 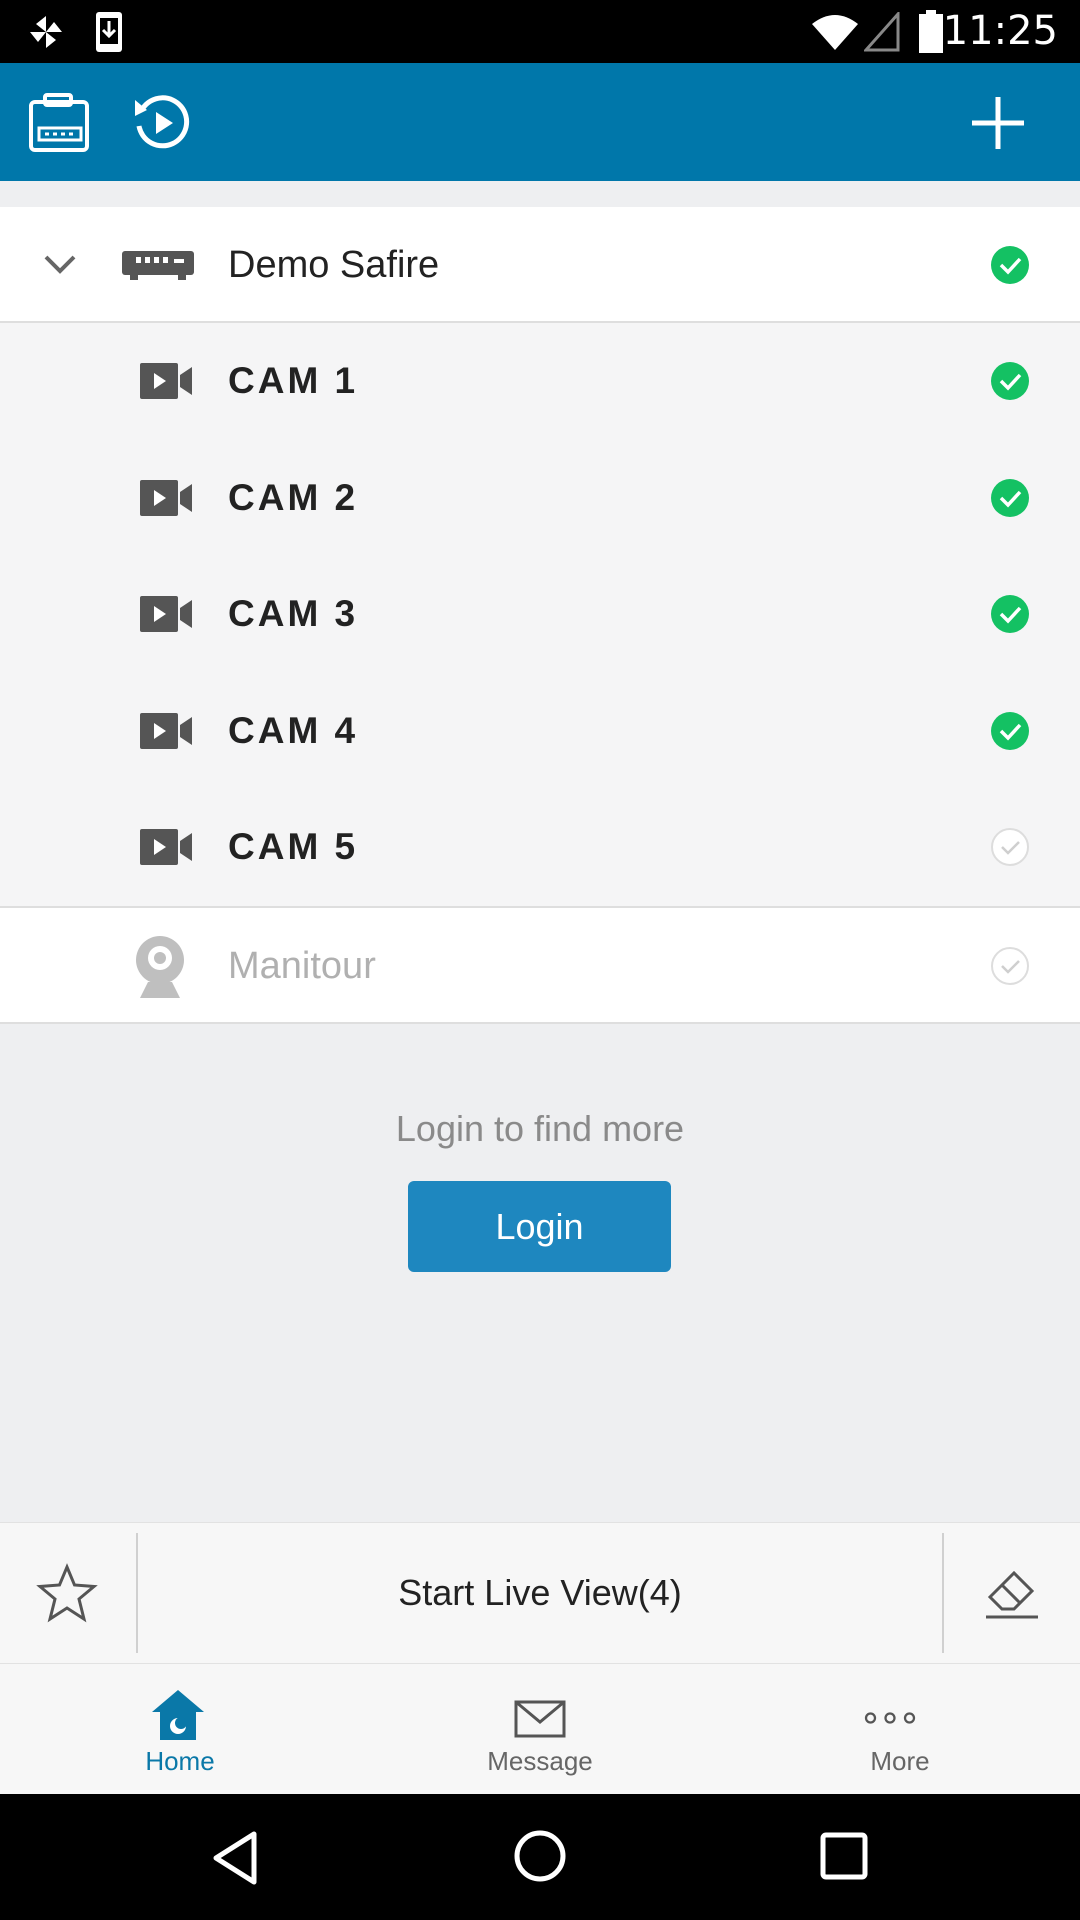 I want to click on device-list-button, so click(x=58, y=123).